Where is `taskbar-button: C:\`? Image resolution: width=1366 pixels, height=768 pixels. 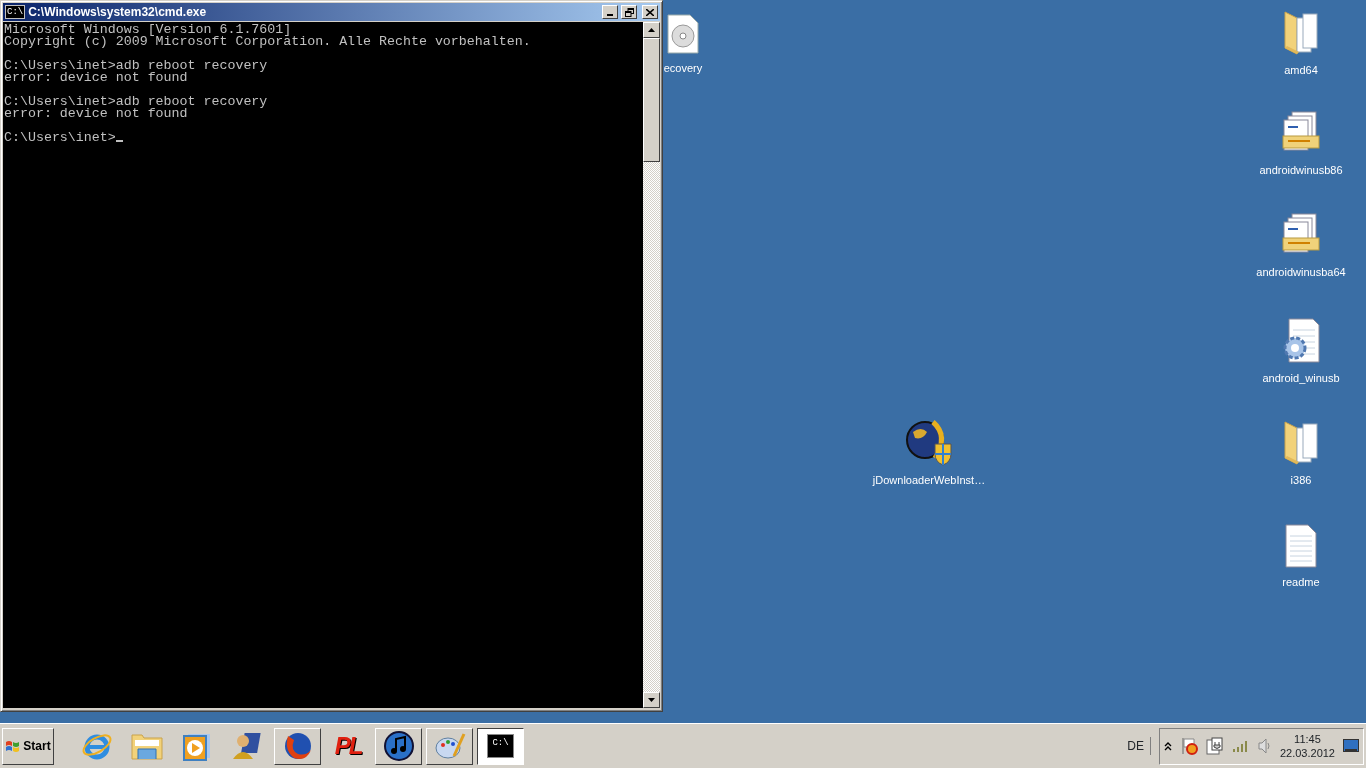 taskbar-button: C:\ is located at coordinates (500, 746).